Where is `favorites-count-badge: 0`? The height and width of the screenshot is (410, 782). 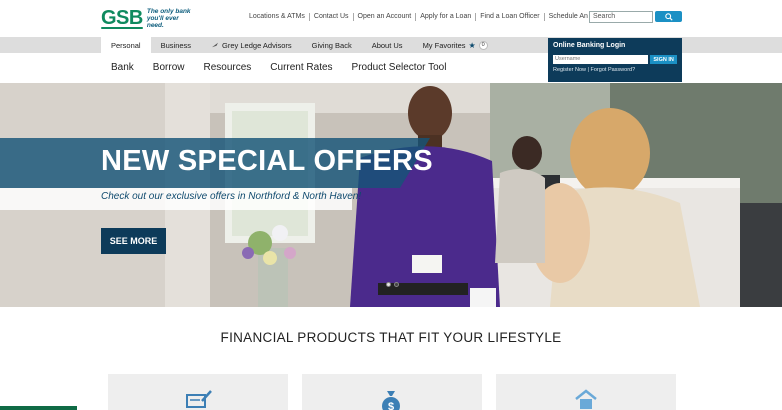 favorites-count-badge: 0 is located at coordinates (483, 45).